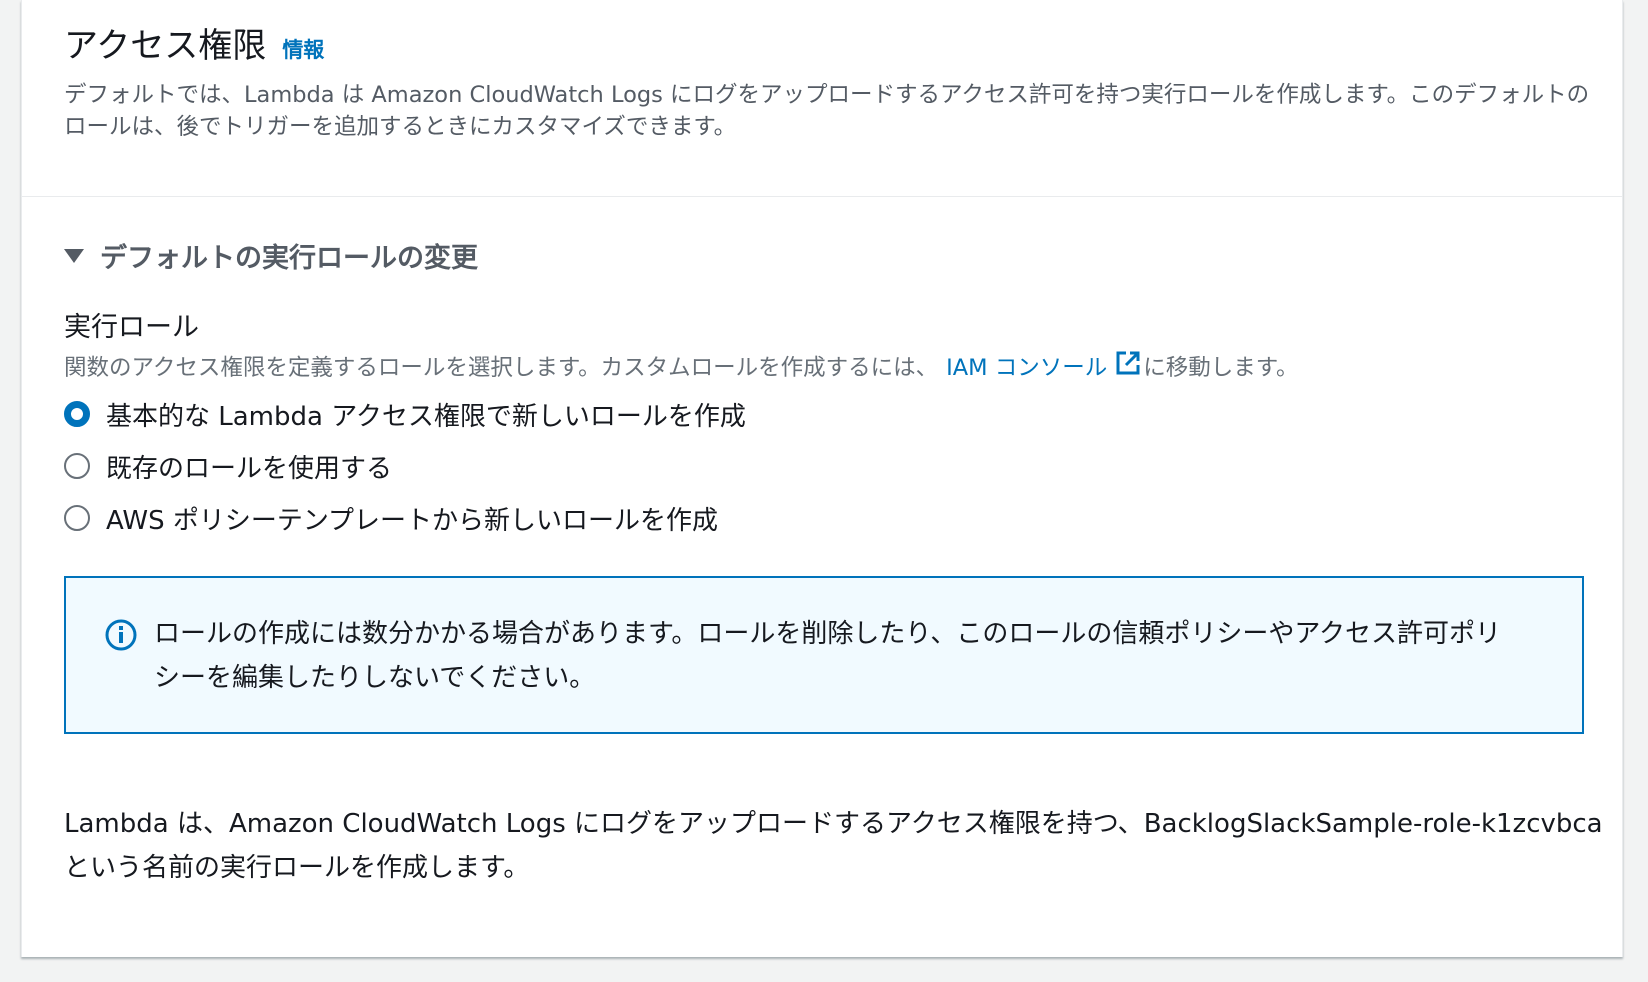 This screenshot has width=1648, height=982. I want to click on change-default-role-expander: デフォルトの実行ロールの変更, so click(271, 255).